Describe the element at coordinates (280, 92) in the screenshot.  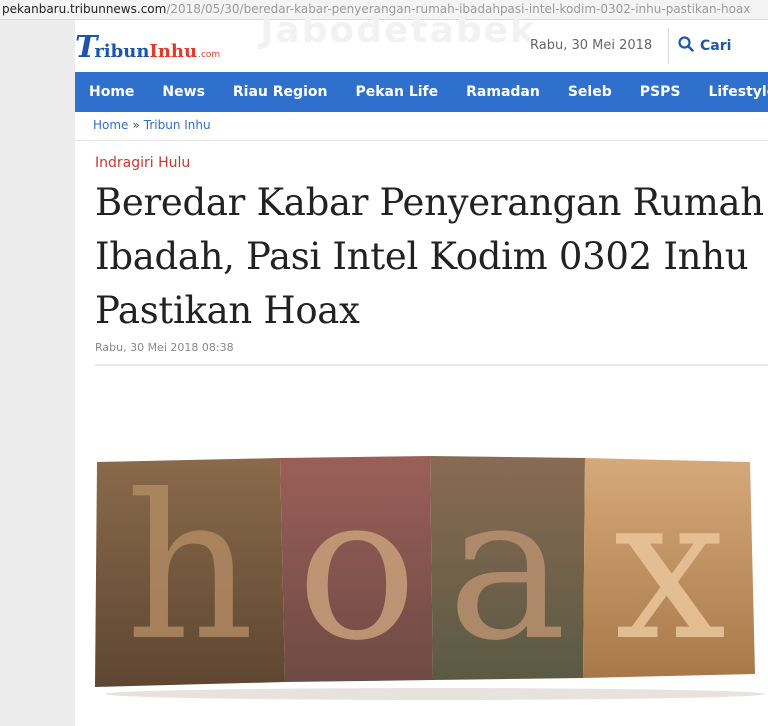
I see `nav-item-riau-region: Riau Region` at that location.